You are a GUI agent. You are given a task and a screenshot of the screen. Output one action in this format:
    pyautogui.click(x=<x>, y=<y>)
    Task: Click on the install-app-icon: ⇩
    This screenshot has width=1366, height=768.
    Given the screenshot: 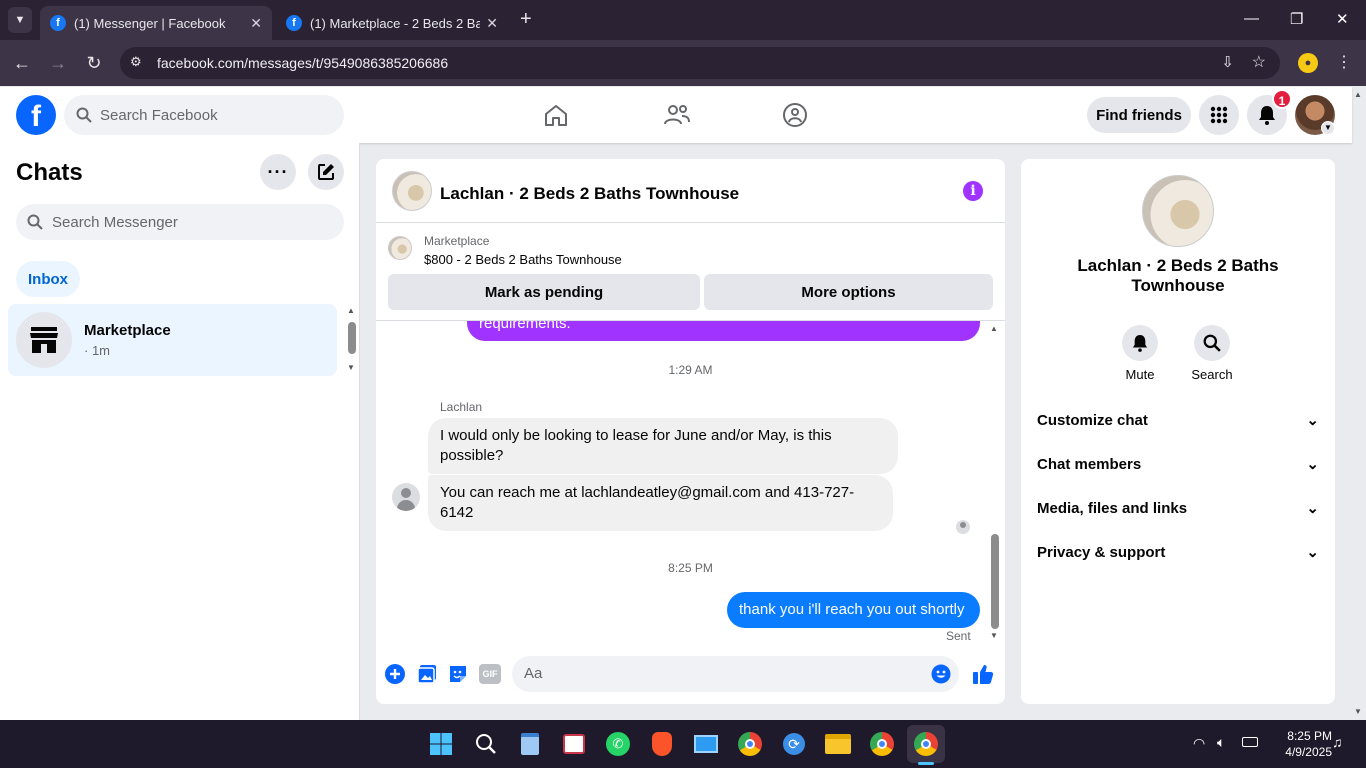 What is the action you would take?
    pyautogui.click(x=1227, y=62)
    